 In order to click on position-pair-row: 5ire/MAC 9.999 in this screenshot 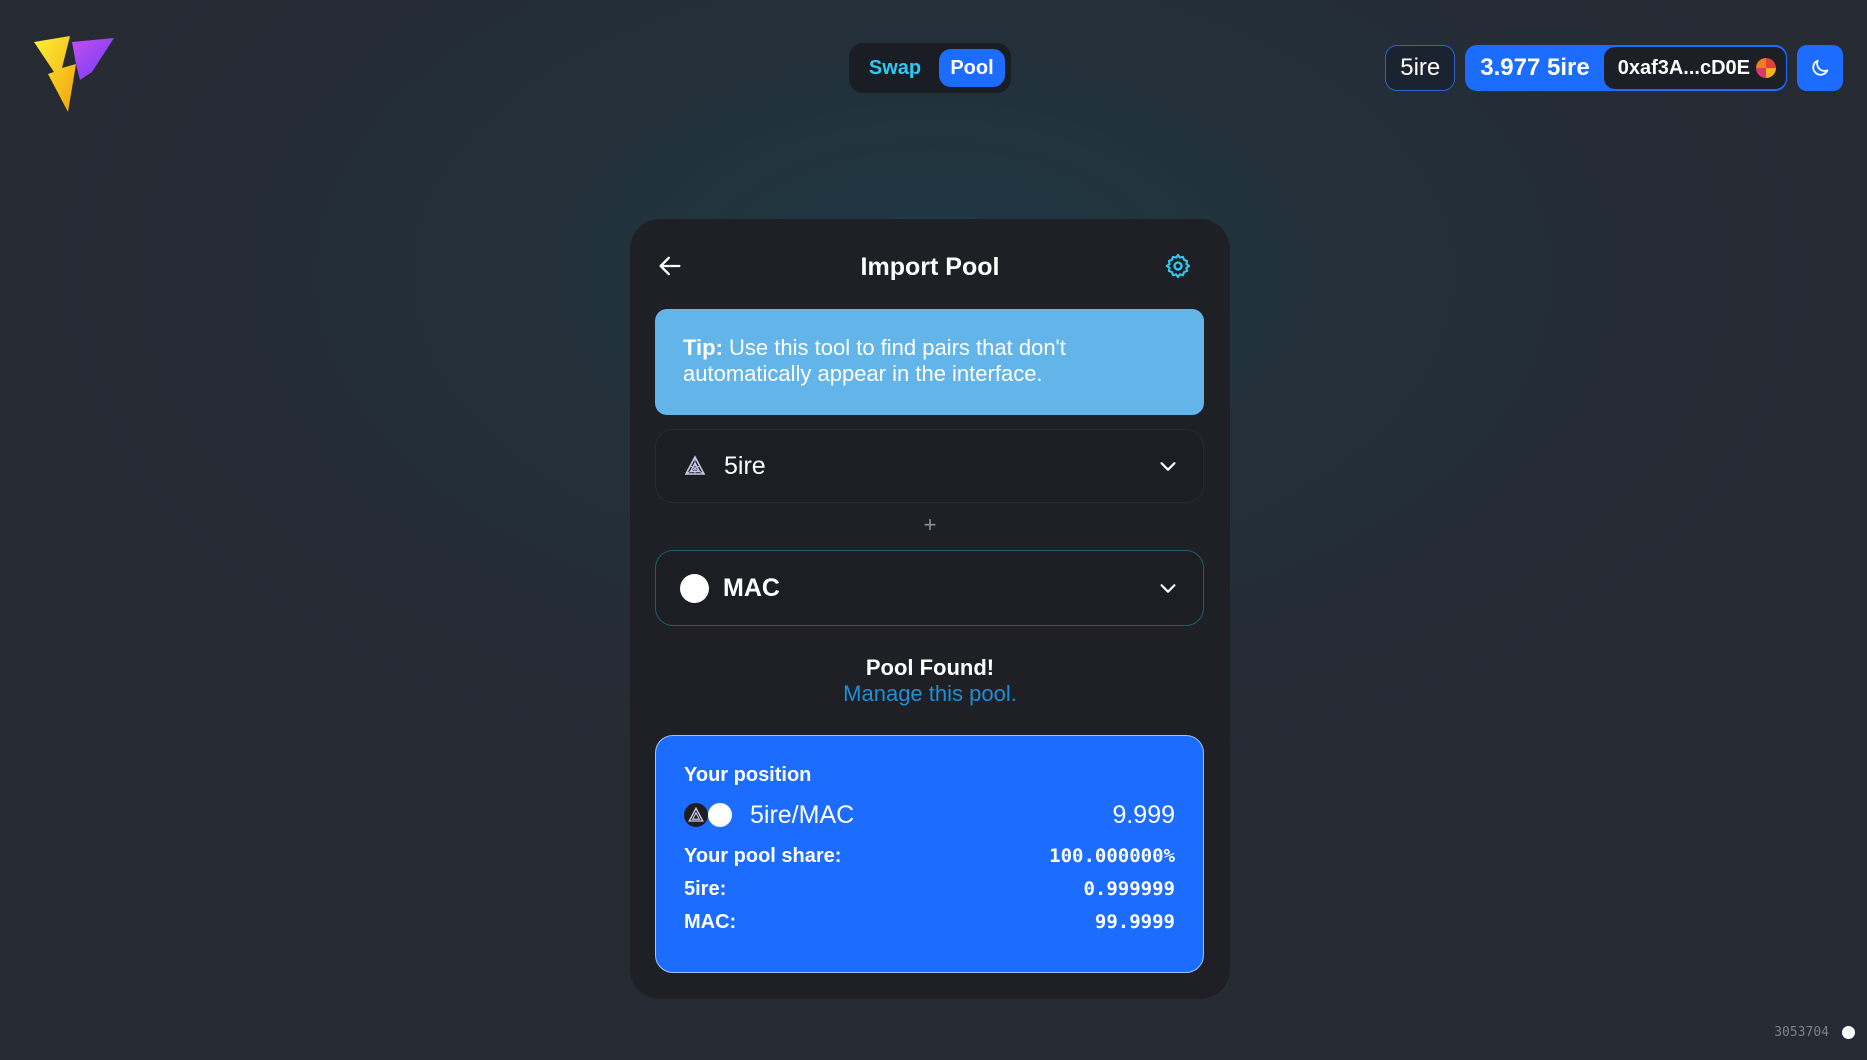, I will do `click(929, 815)`.